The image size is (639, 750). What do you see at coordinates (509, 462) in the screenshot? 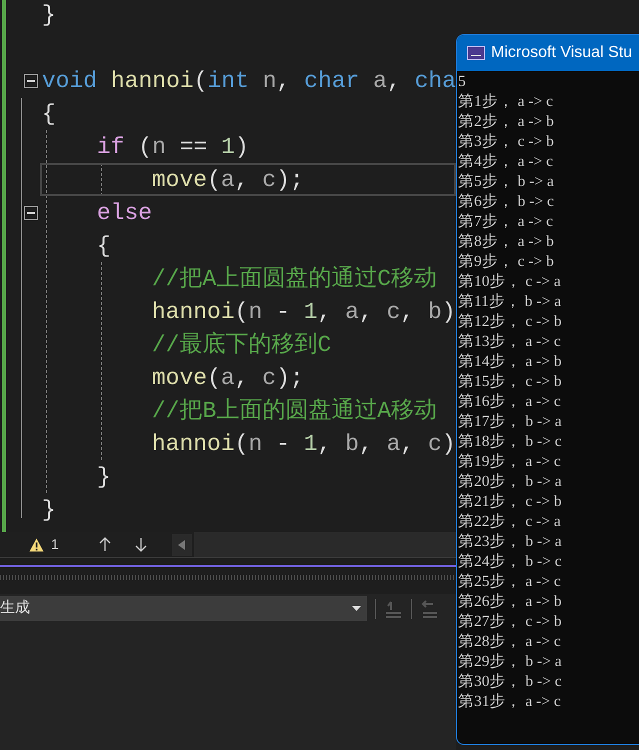
I see `console-output-line: 第19步， a -> c` at bounding box center [509, 462].